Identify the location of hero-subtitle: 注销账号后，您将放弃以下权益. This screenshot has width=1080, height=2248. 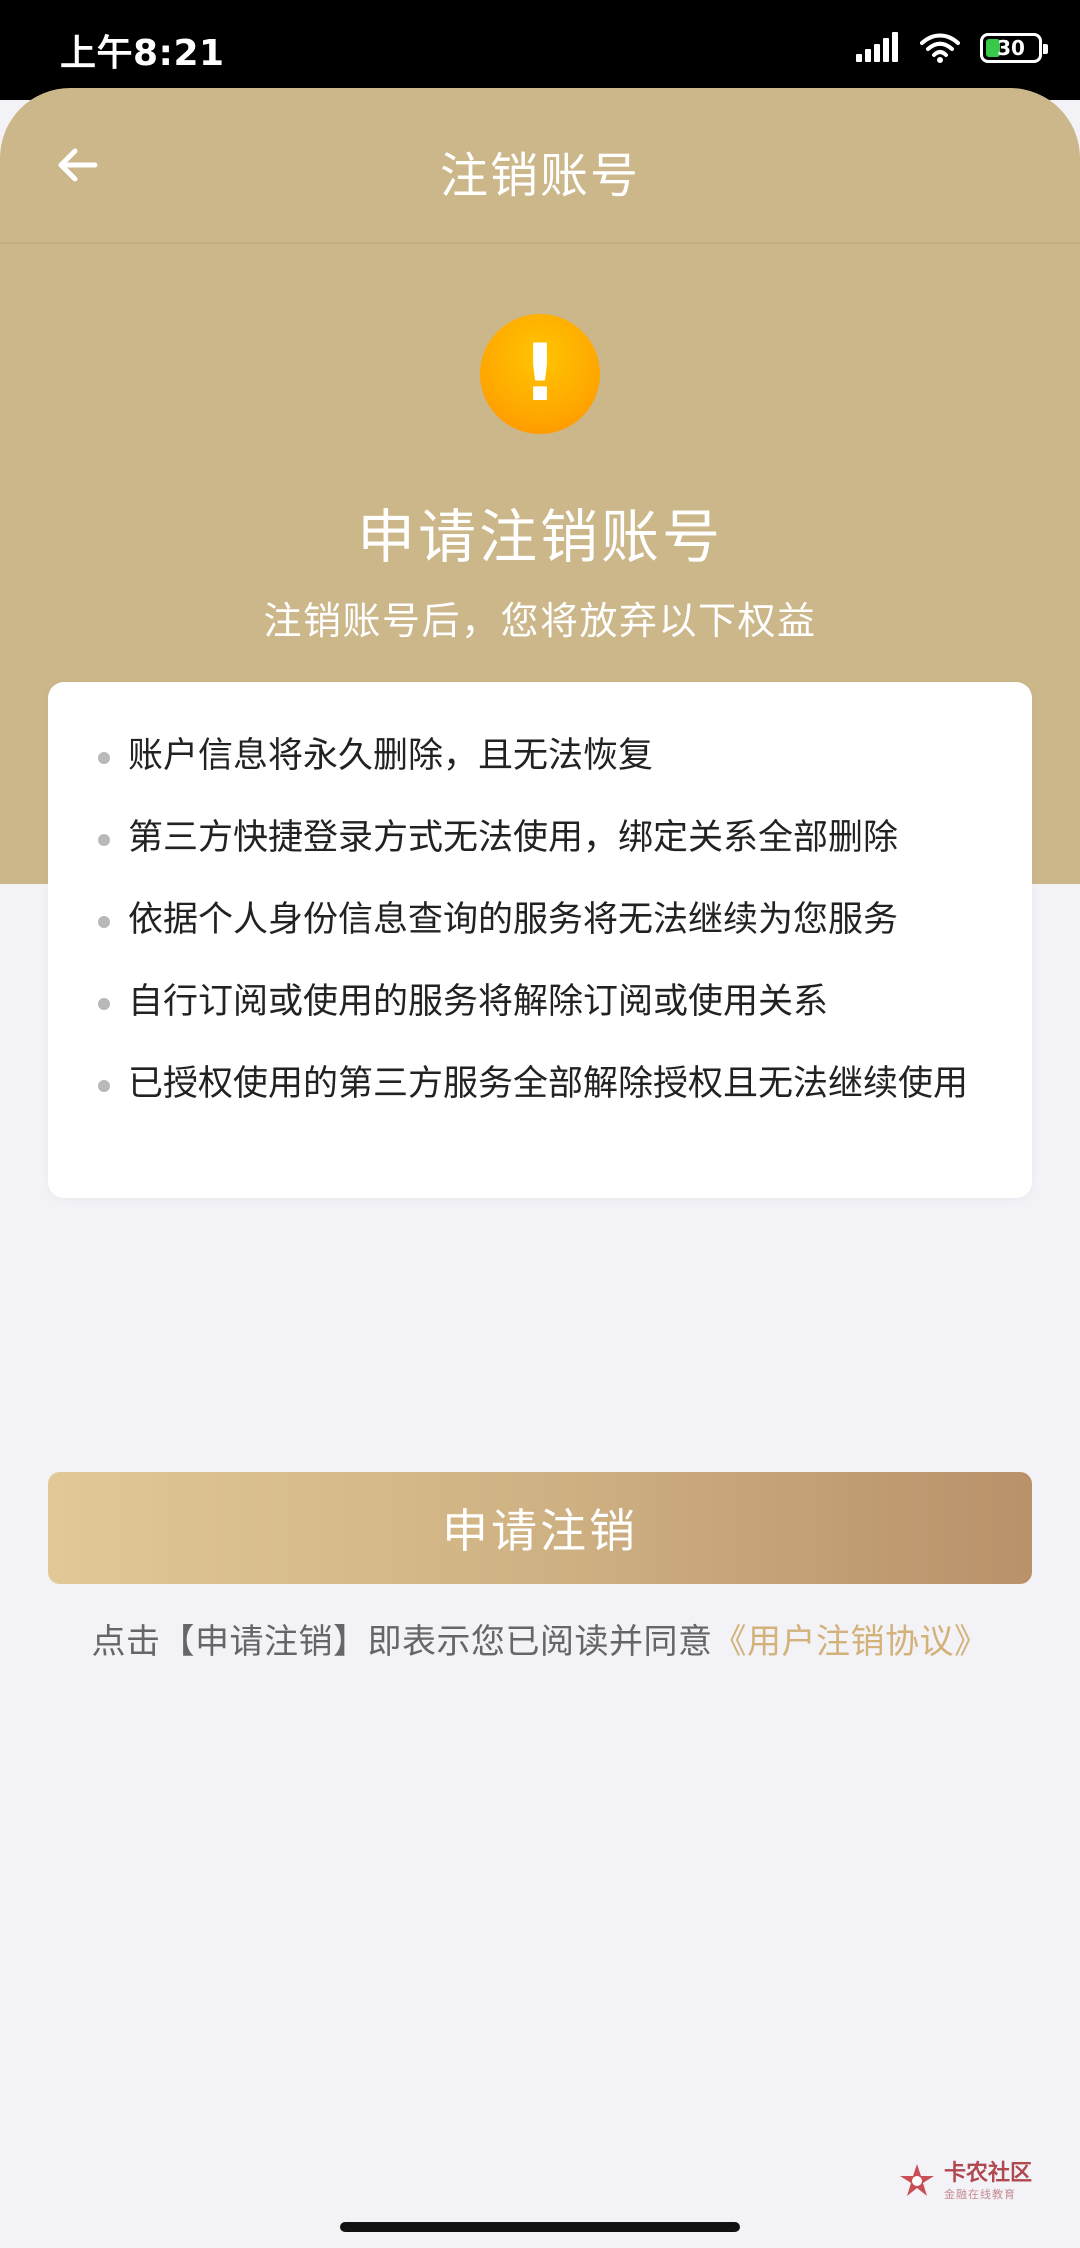
(540, 621).